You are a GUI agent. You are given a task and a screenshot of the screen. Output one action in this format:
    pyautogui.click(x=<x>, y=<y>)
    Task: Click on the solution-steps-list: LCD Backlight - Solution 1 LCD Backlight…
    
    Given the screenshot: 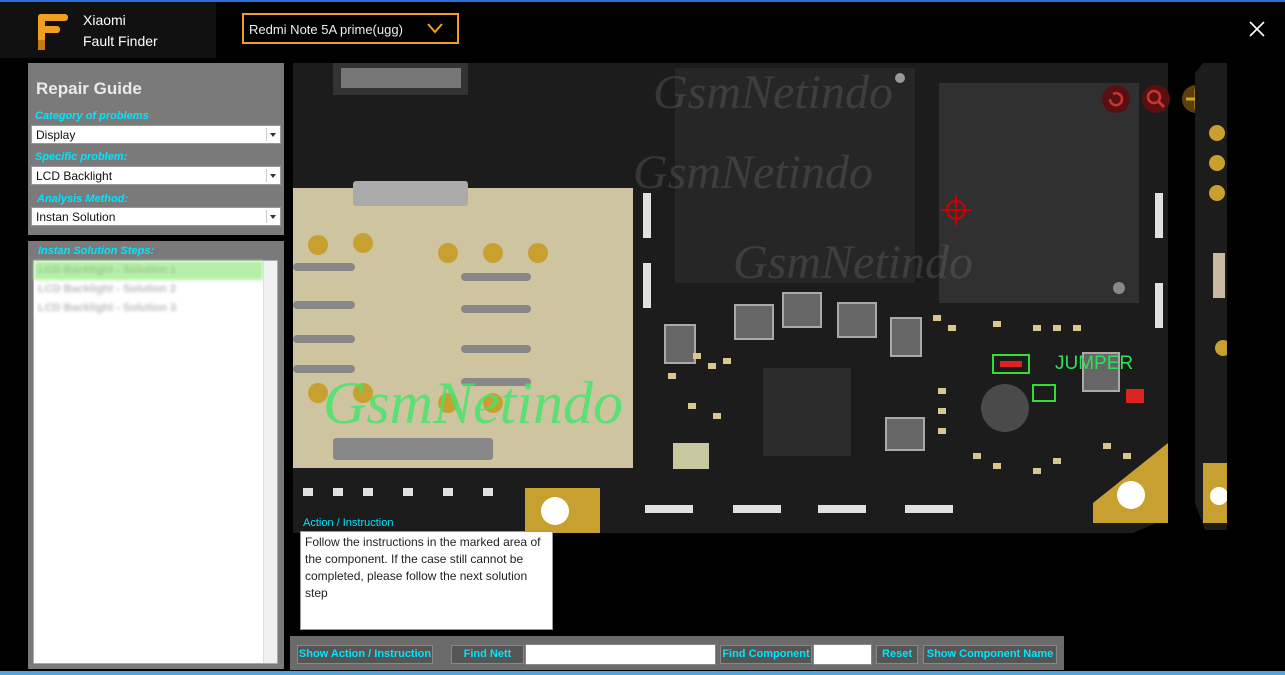 What is the action you would take?
    pyautogui.click(x=155, y=462)
    